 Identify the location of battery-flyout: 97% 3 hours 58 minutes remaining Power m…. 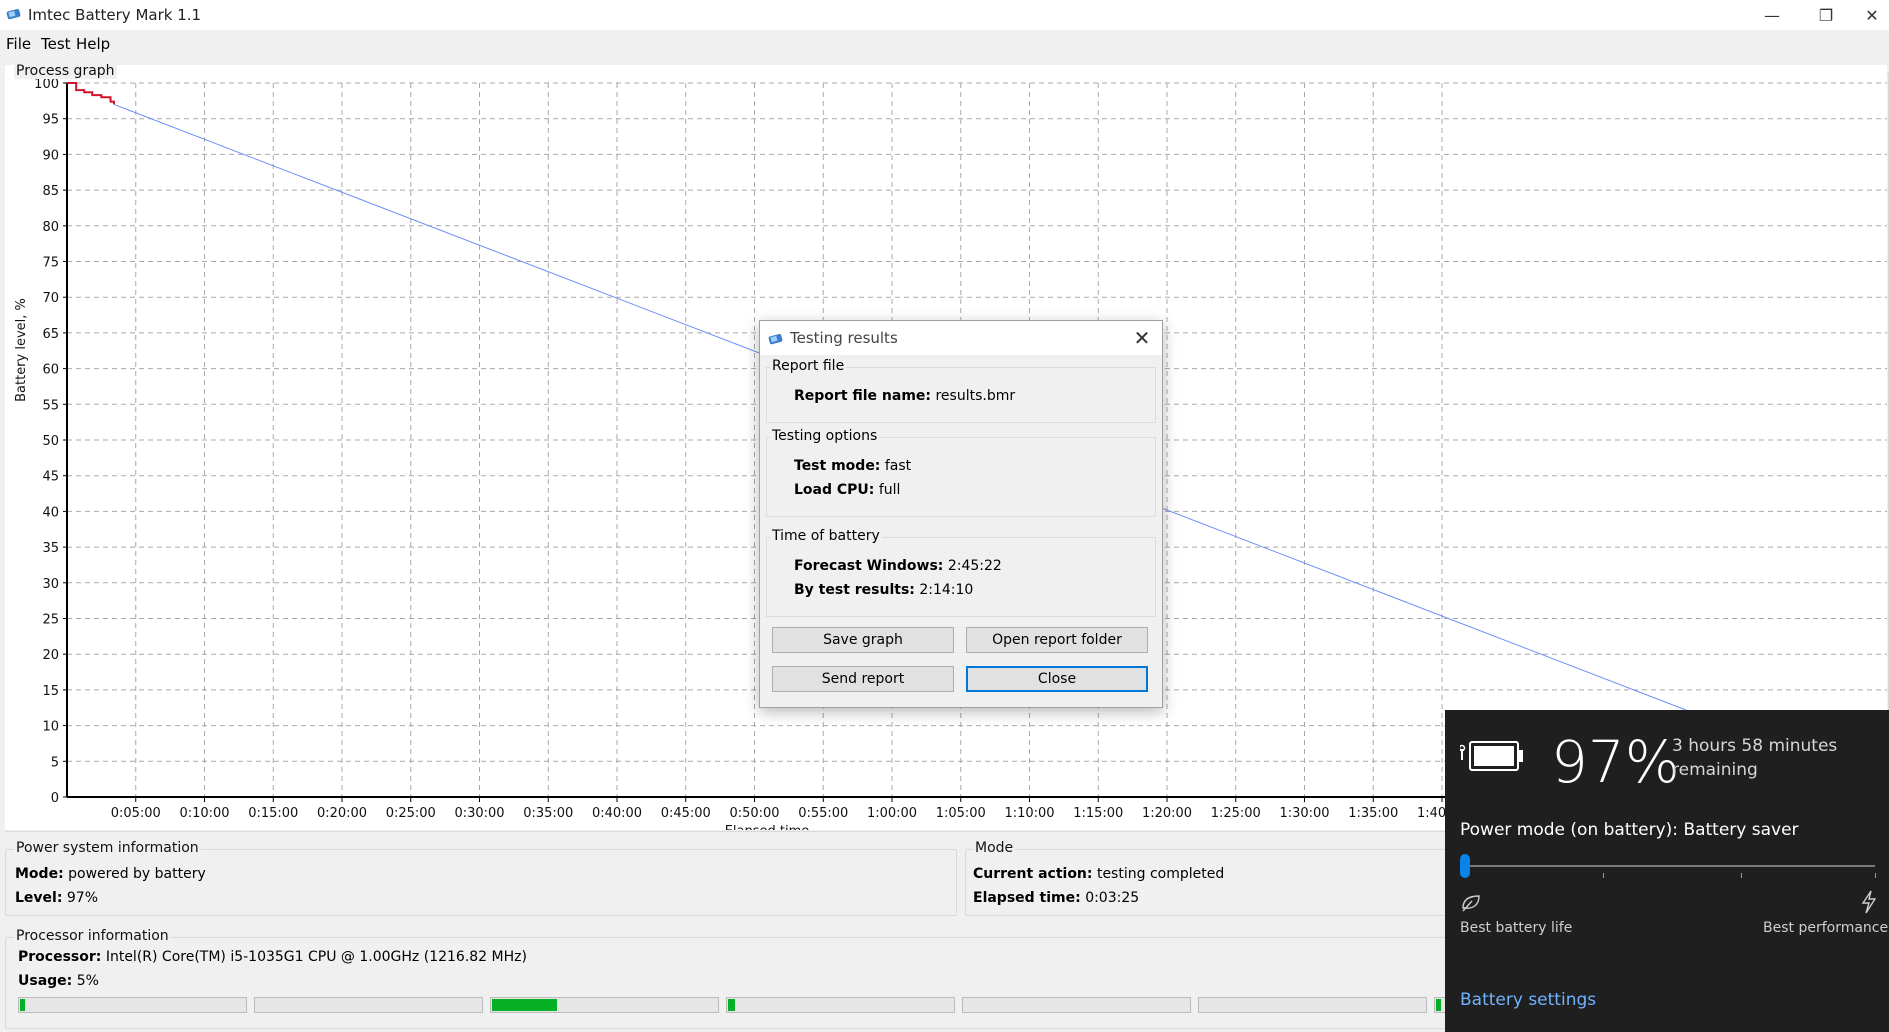
(1667, 871).